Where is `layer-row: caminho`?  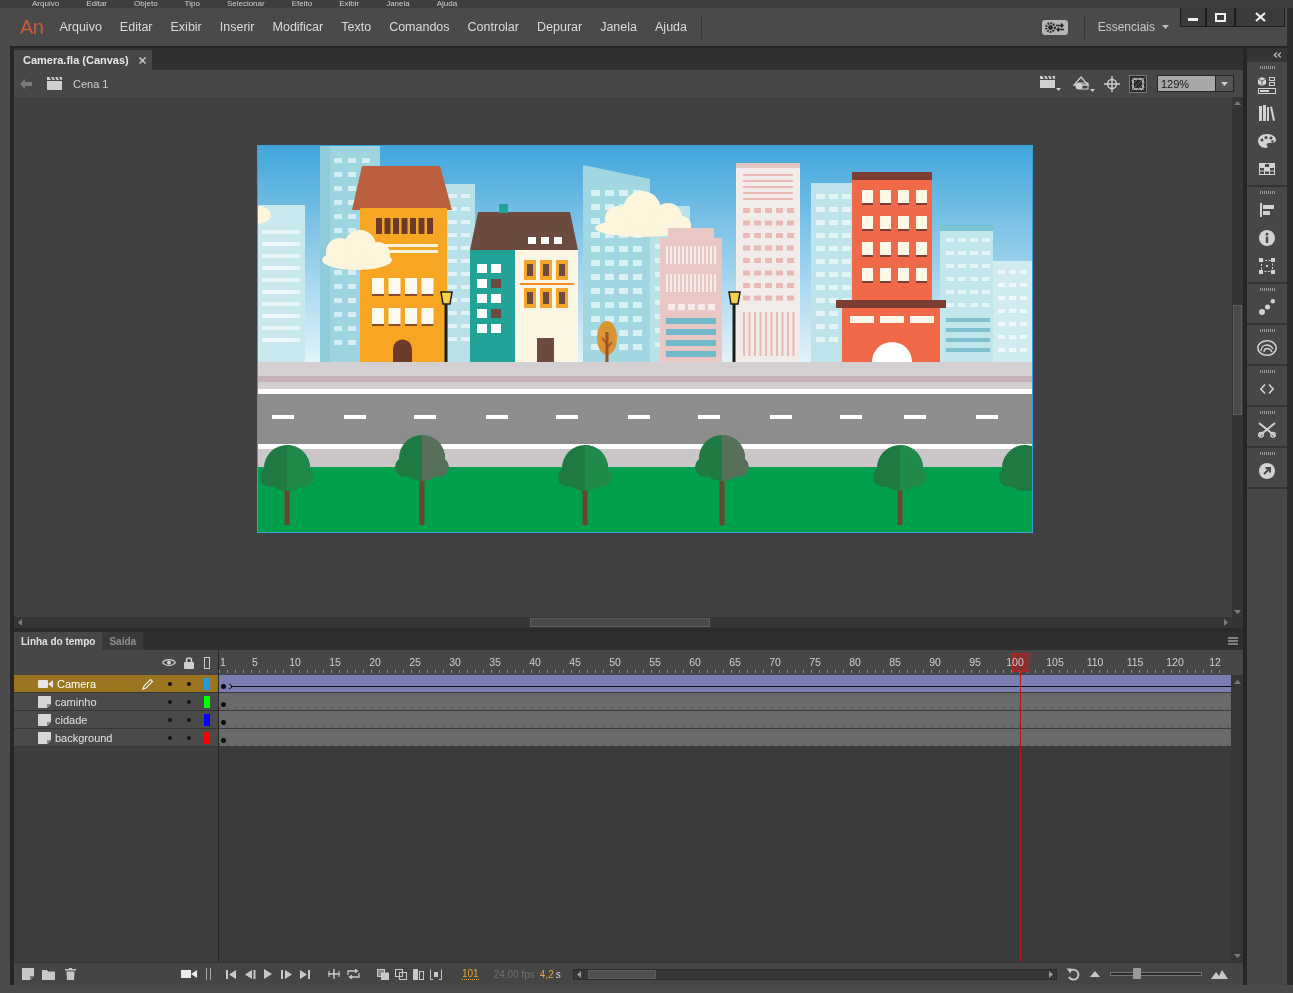 layer-row: caminho is located at coordinates (116, 702).